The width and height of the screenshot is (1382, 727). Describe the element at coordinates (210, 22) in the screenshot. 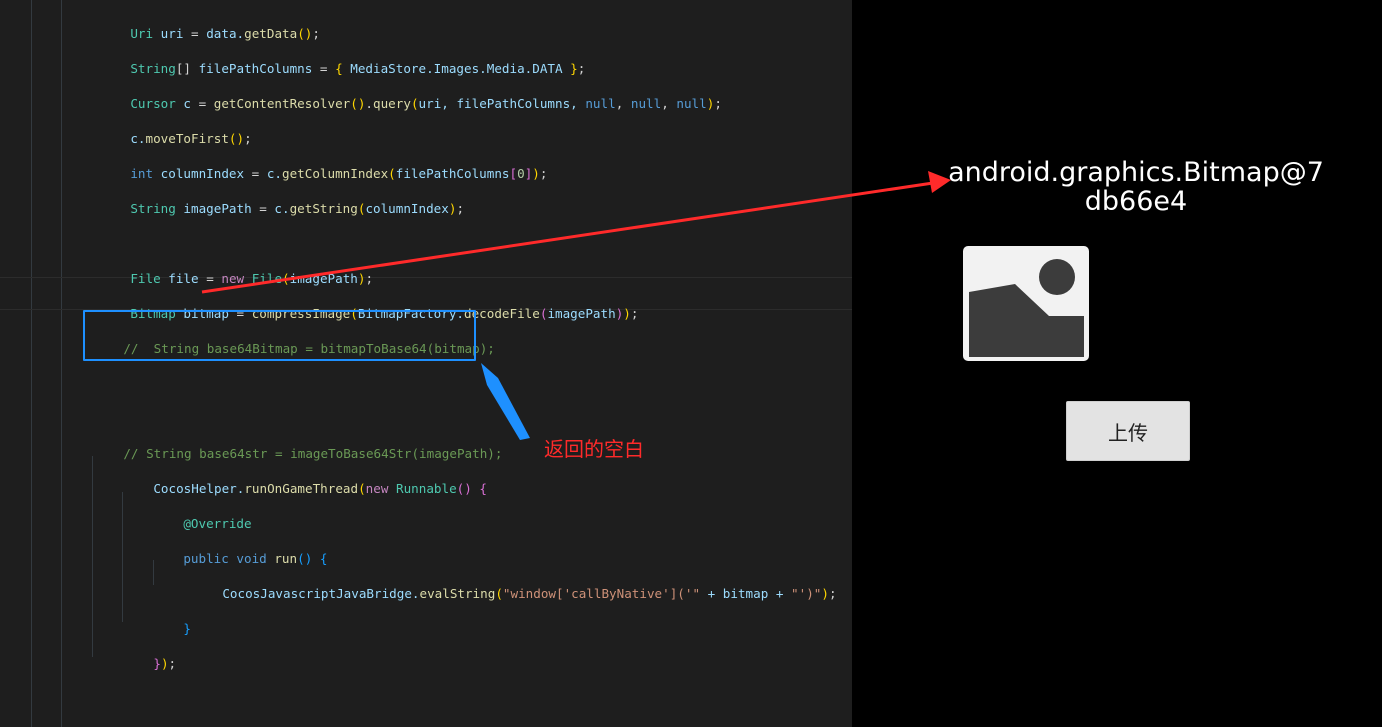

I see `code-line-1: Uri uri = data.getData();` at that location.